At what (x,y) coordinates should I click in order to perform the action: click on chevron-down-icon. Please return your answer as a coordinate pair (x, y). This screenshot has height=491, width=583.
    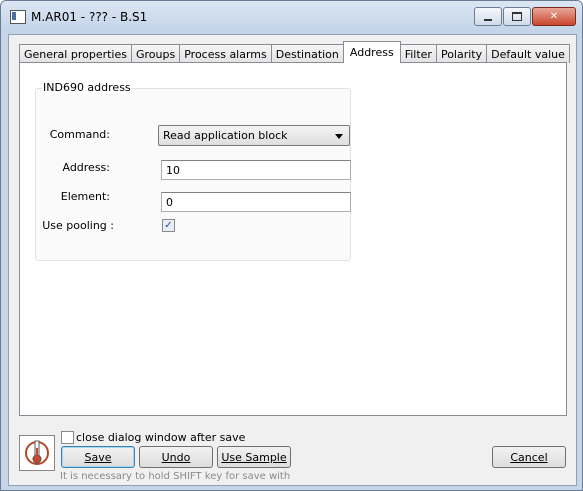
    Looking at the image, I should click on (339, 136).